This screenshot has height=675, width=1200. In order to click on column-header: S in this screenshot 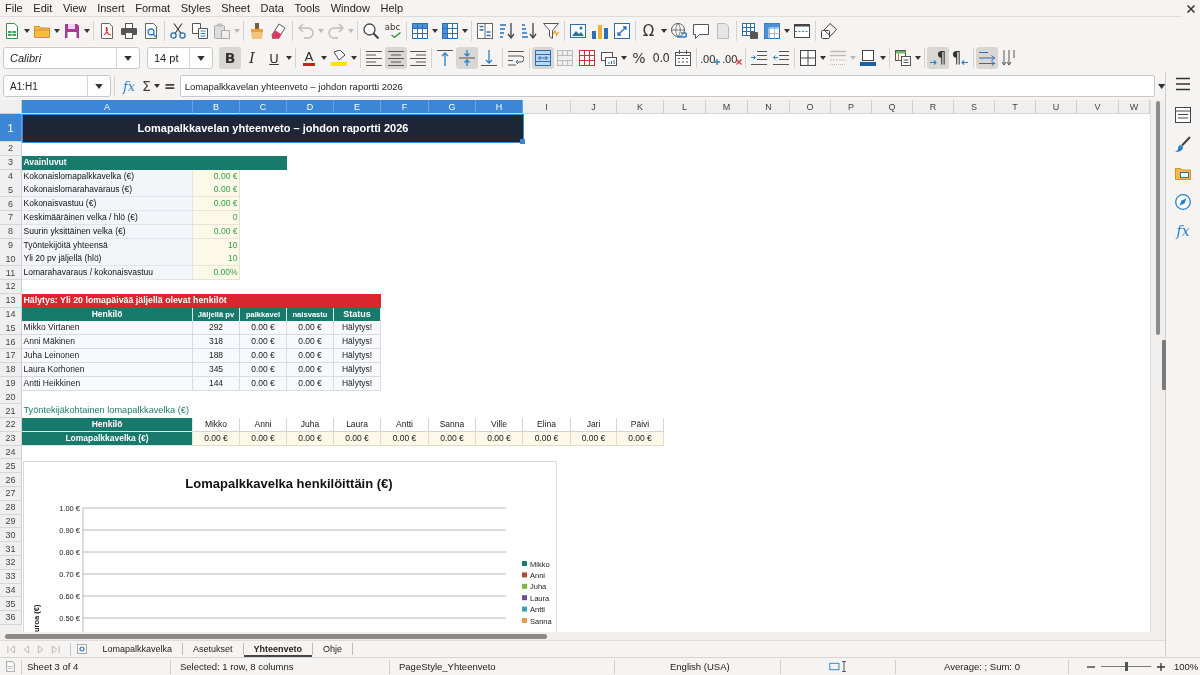, I will do `click(974, 107)`.